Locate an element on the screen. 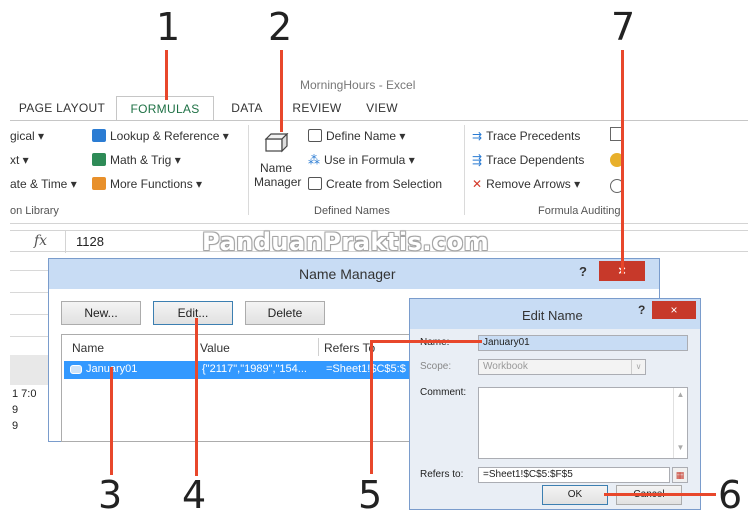 This screenshot has height=514, width=748. math-trig-button: Math & Trig ▾ is located at coordinates (136, 160).